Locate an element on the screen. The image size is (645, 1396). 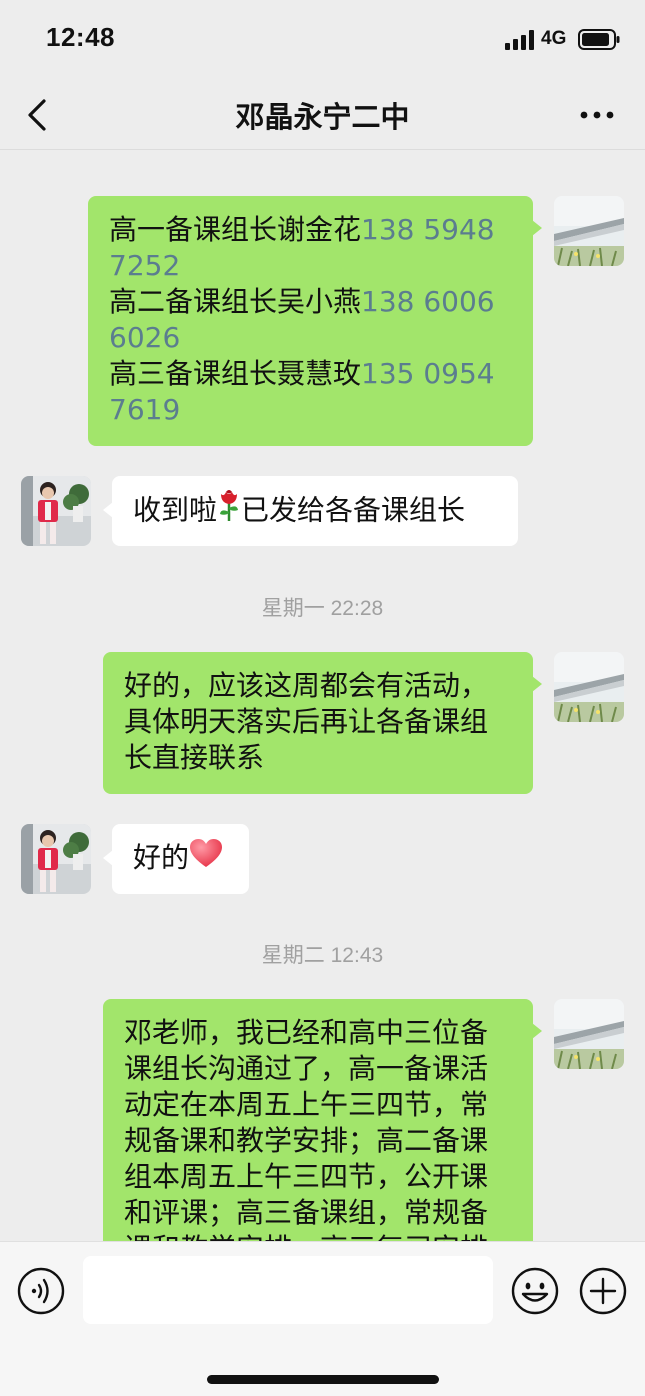
message-line: 和评课；高三备课组，常规备 is located at coordinates (306, 1212).